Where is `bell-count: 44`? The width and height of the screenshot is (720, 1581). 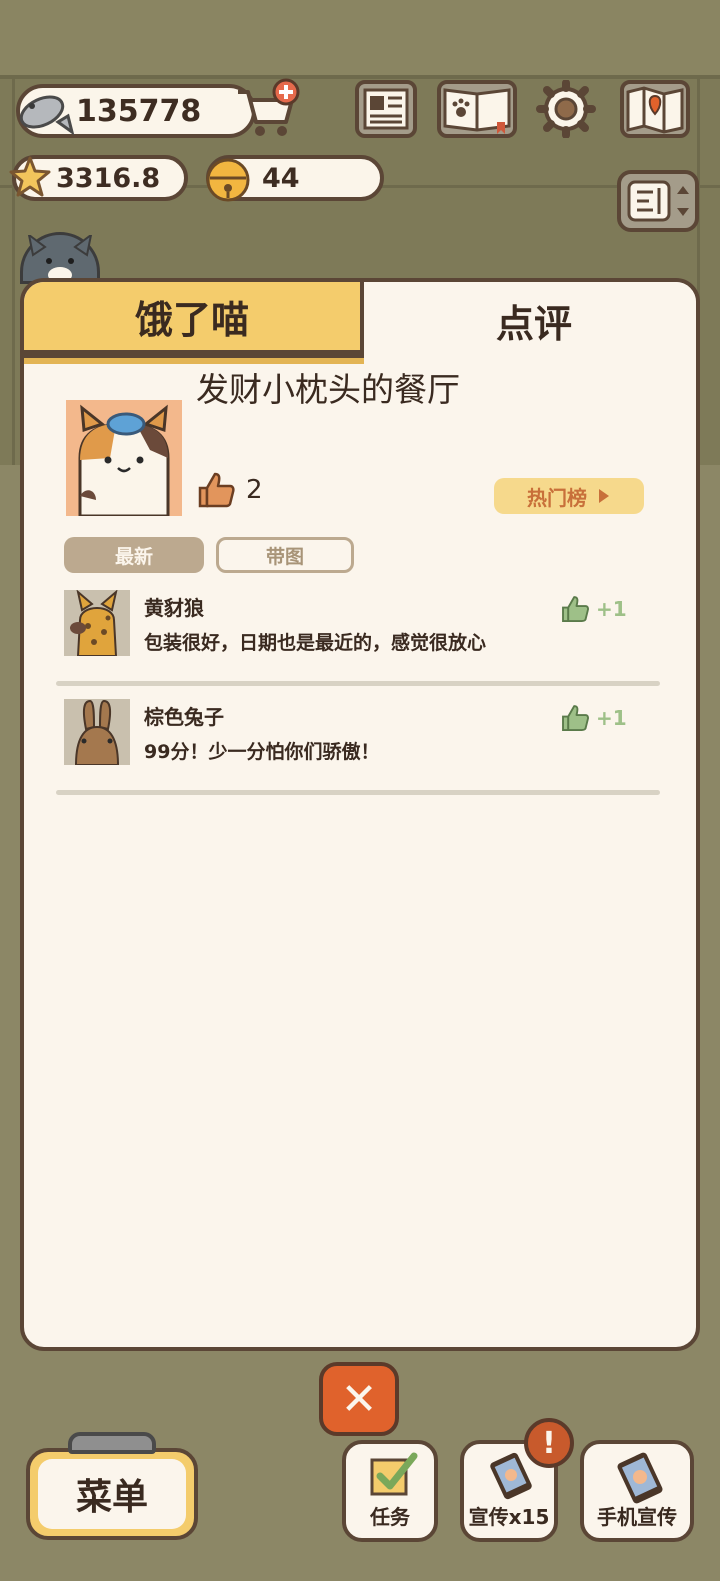
bell-count: 44 is located at coordinates (281, 178).